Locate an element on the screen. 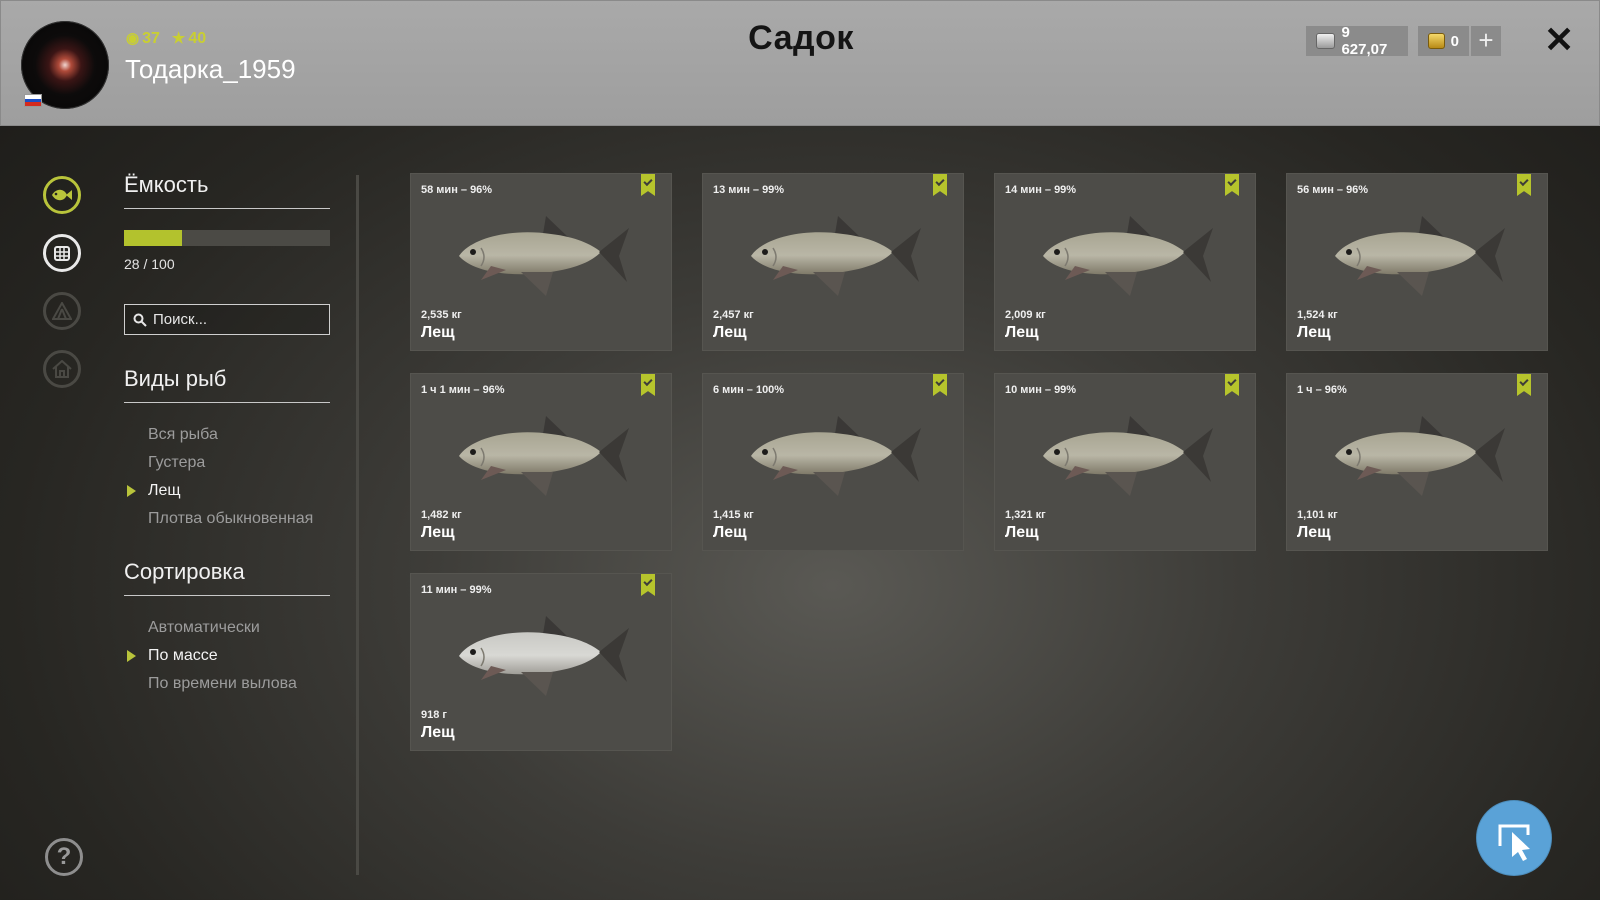 The width and height of the screenshot is (1600, 900). help-icon: ? is located at coordinates (64, 857).